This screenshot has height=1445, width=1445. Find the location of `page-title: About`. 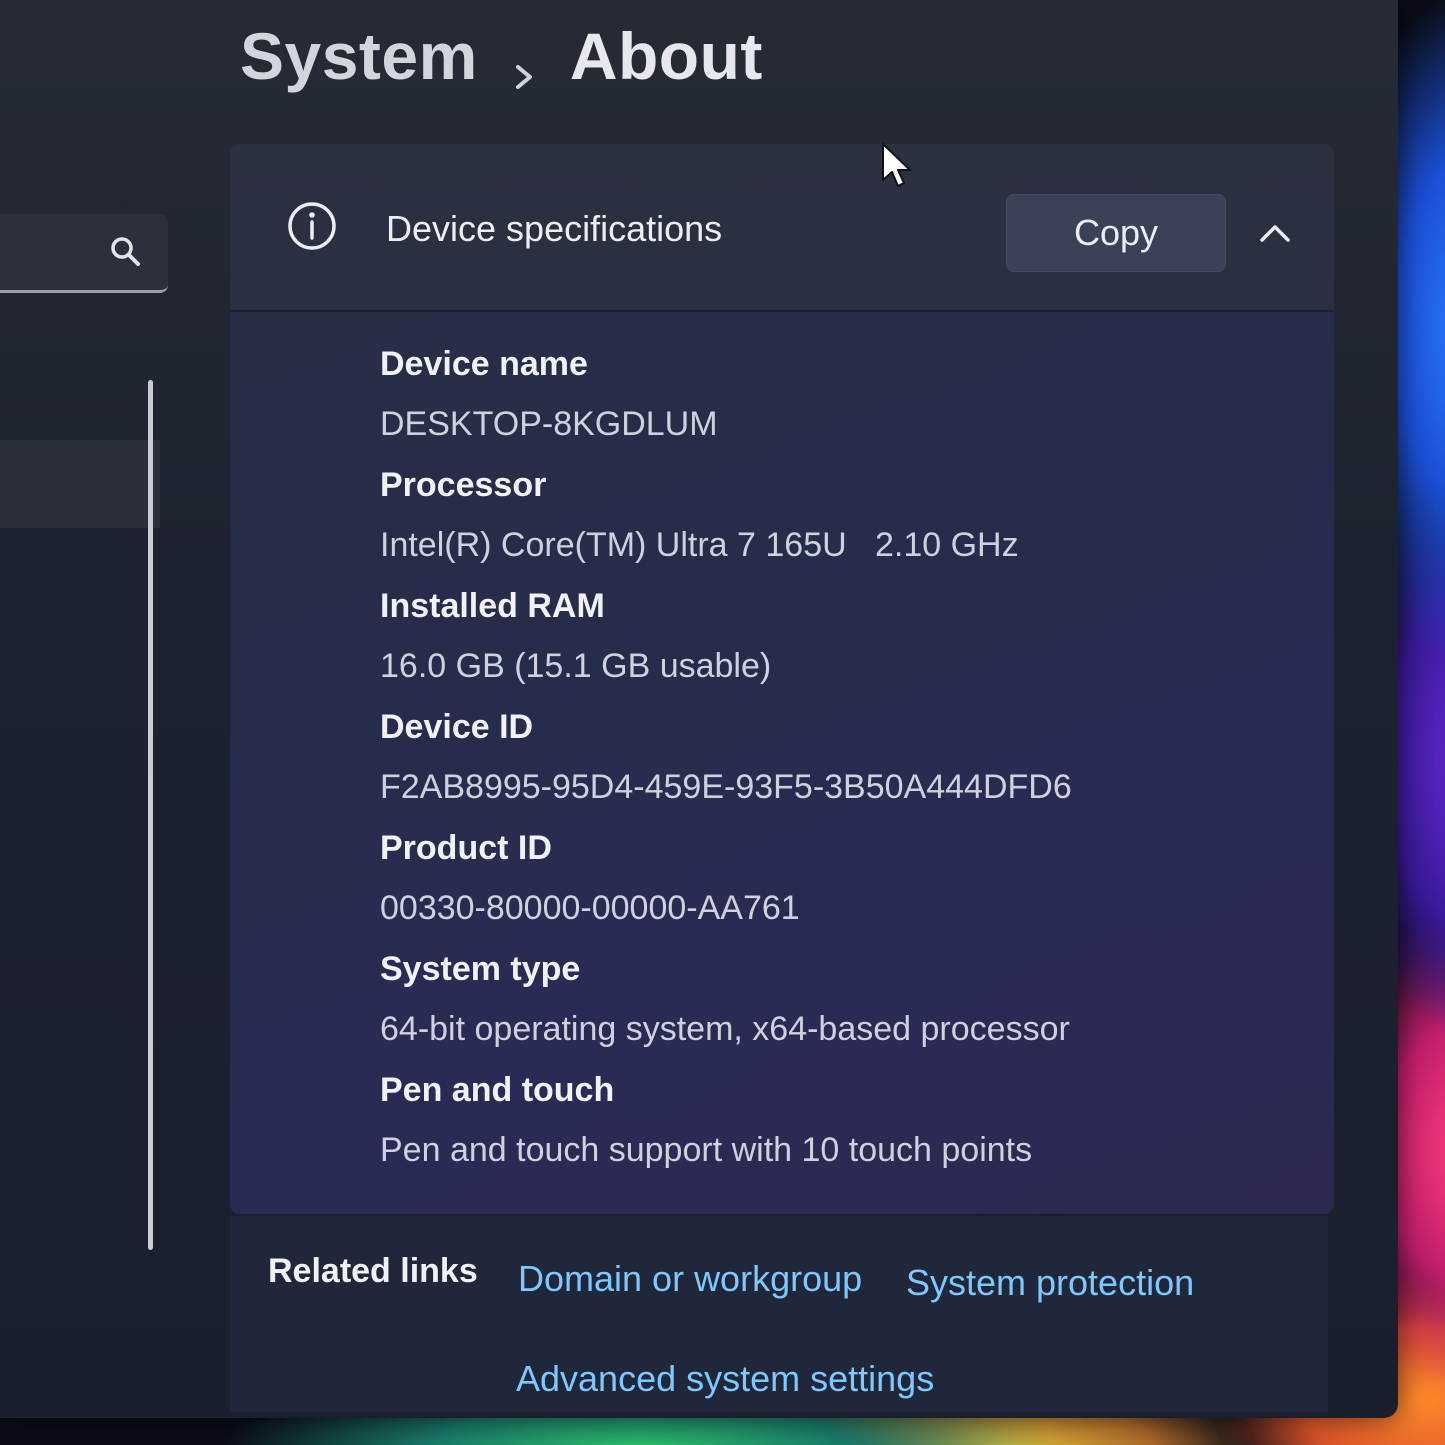

page-title: About is located at coordinates (666, 56).